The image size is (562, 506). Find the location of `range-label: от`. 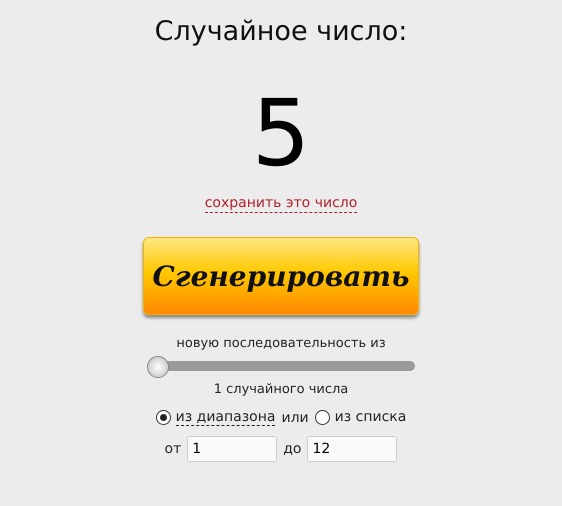

range-label: от is located at coordinates (173, 449).